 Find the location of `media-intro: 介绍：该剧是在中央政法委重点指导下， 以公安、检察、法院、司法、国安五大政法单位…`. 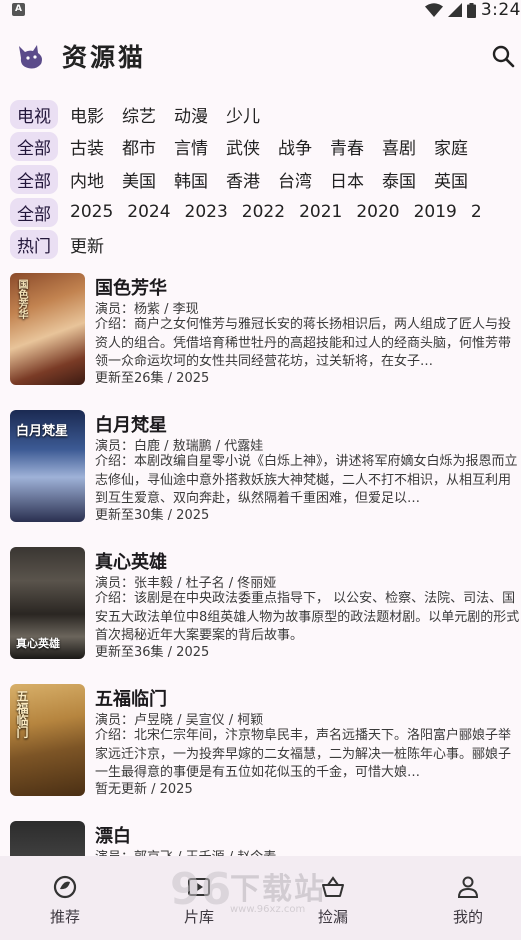

media-intro: 介绍：该剧是在中央政法委重点指导下， 以公安、检察、法院、司法、国安五大政法单位… is located at coordinates (307, 617).